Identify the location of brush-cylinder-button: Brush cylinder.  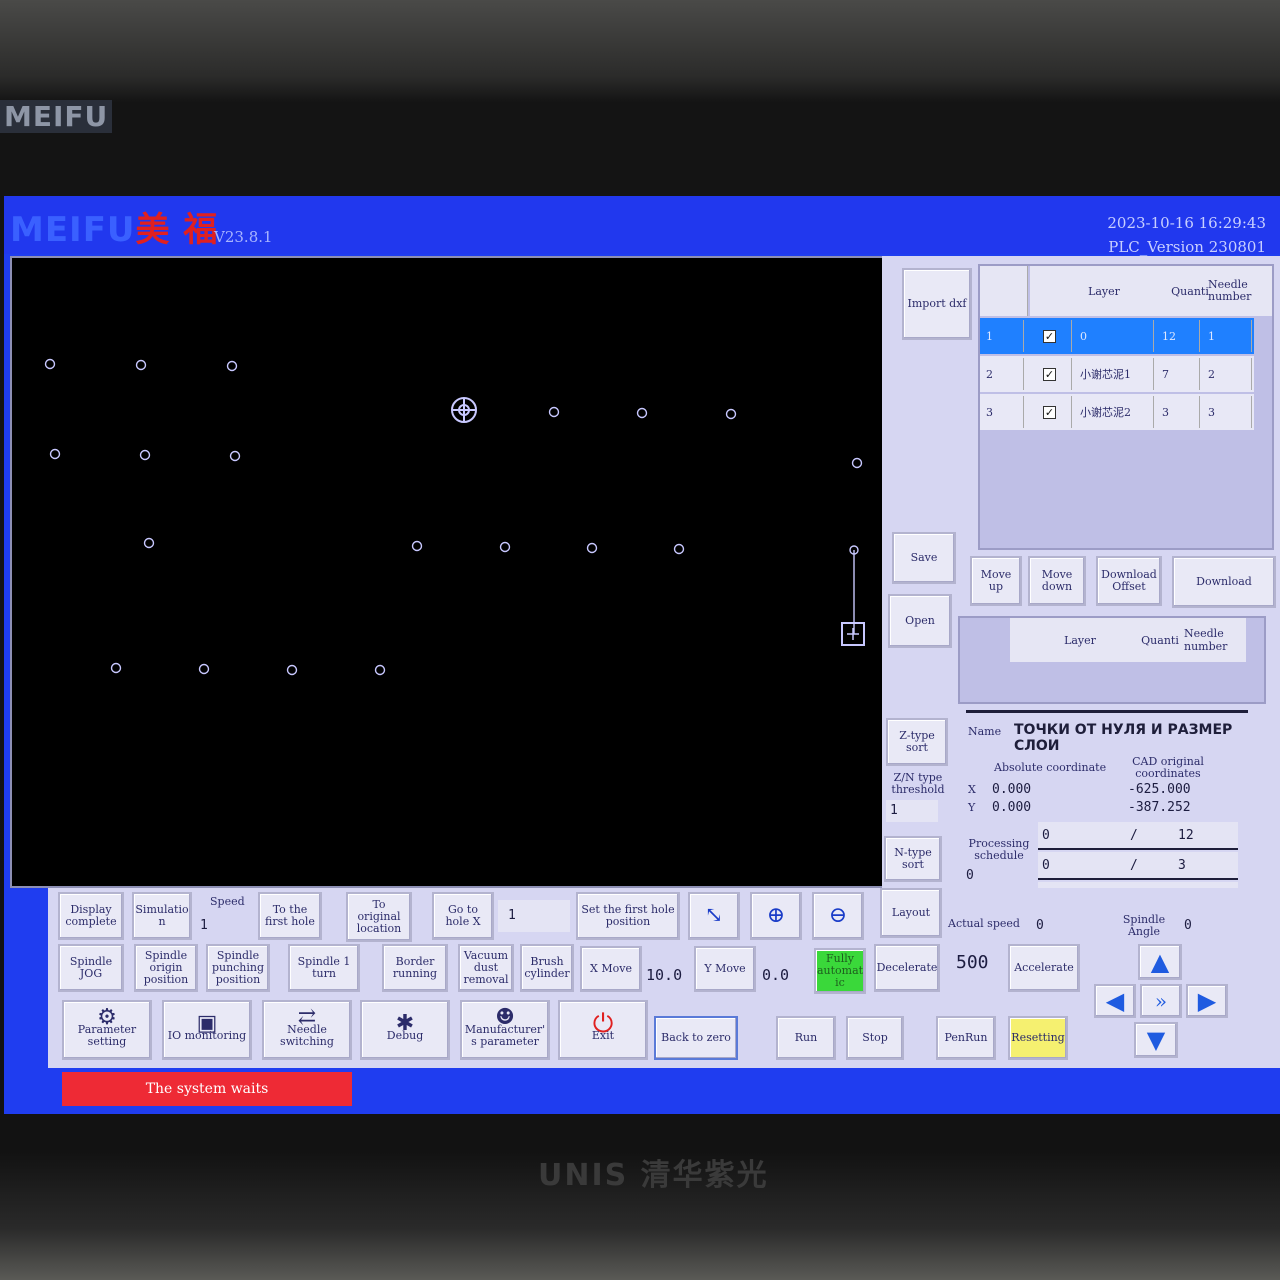
(547, 968).